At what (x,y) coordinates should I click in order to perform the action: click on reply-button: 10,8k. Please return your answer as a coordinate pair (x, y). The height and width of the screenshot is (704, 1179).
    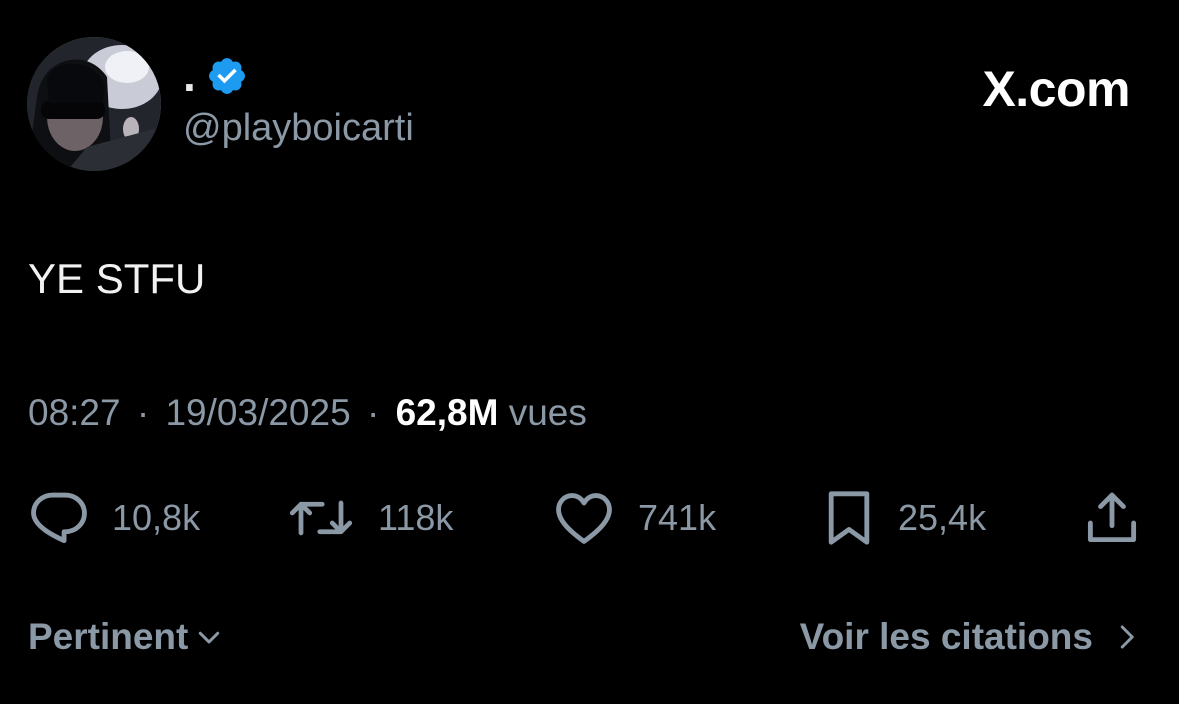
    Looking at the image, I should click on (114, 518).